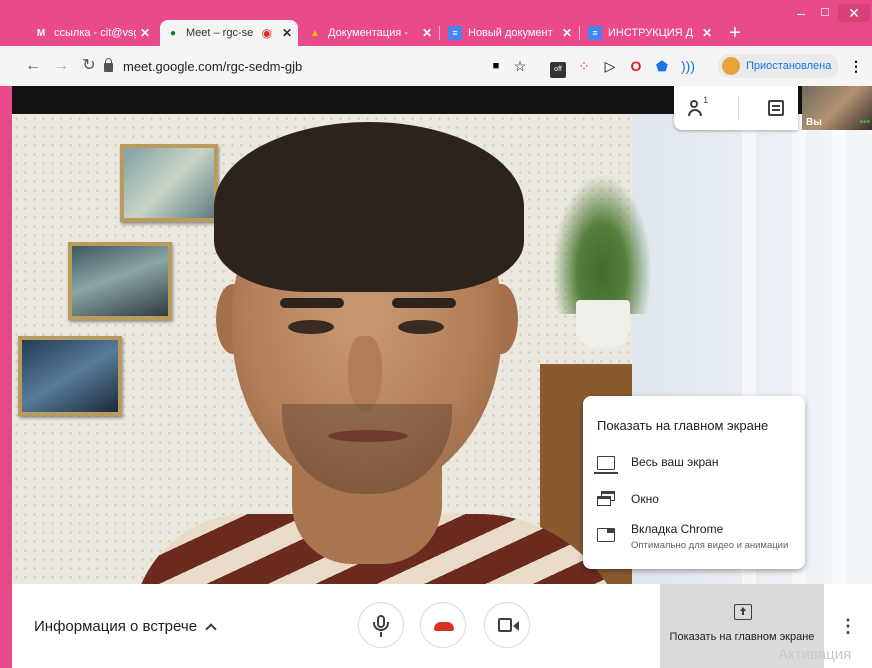  I want to click on tab-title: ИНСТРУКЦИЯ Д, so click(651, 33).